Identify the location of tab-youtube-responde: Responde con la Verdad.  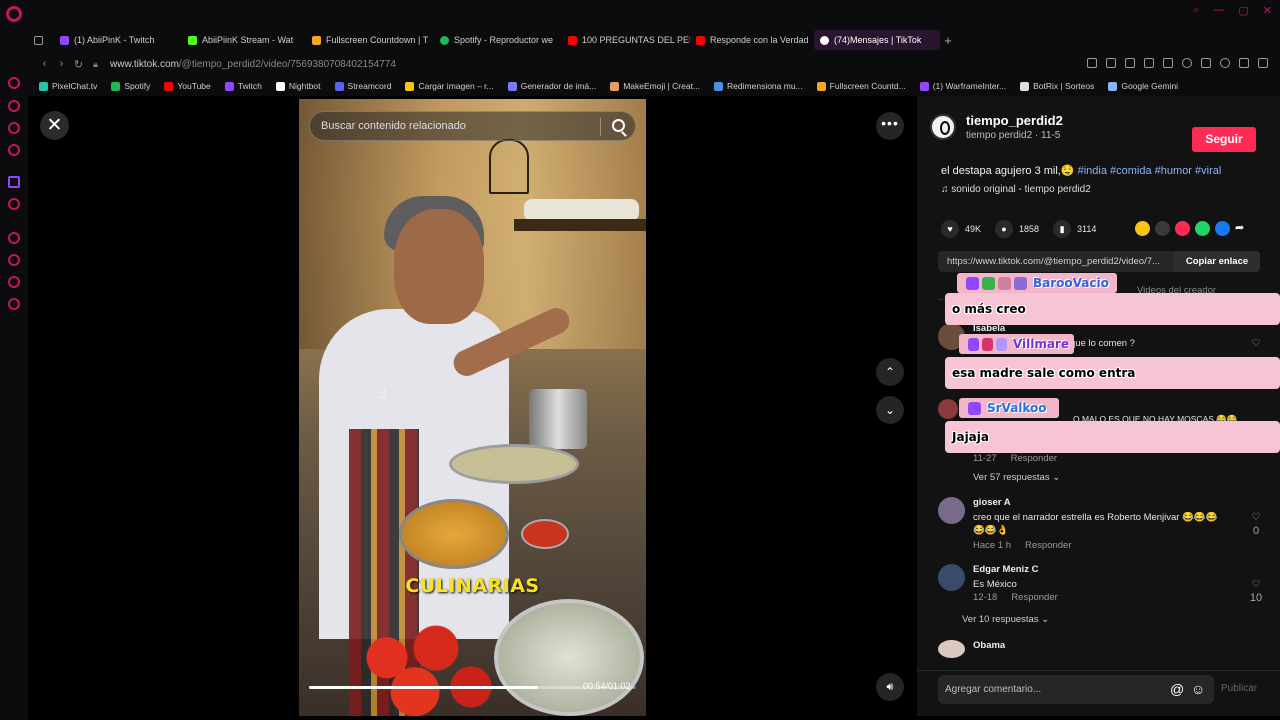
(752, 40).